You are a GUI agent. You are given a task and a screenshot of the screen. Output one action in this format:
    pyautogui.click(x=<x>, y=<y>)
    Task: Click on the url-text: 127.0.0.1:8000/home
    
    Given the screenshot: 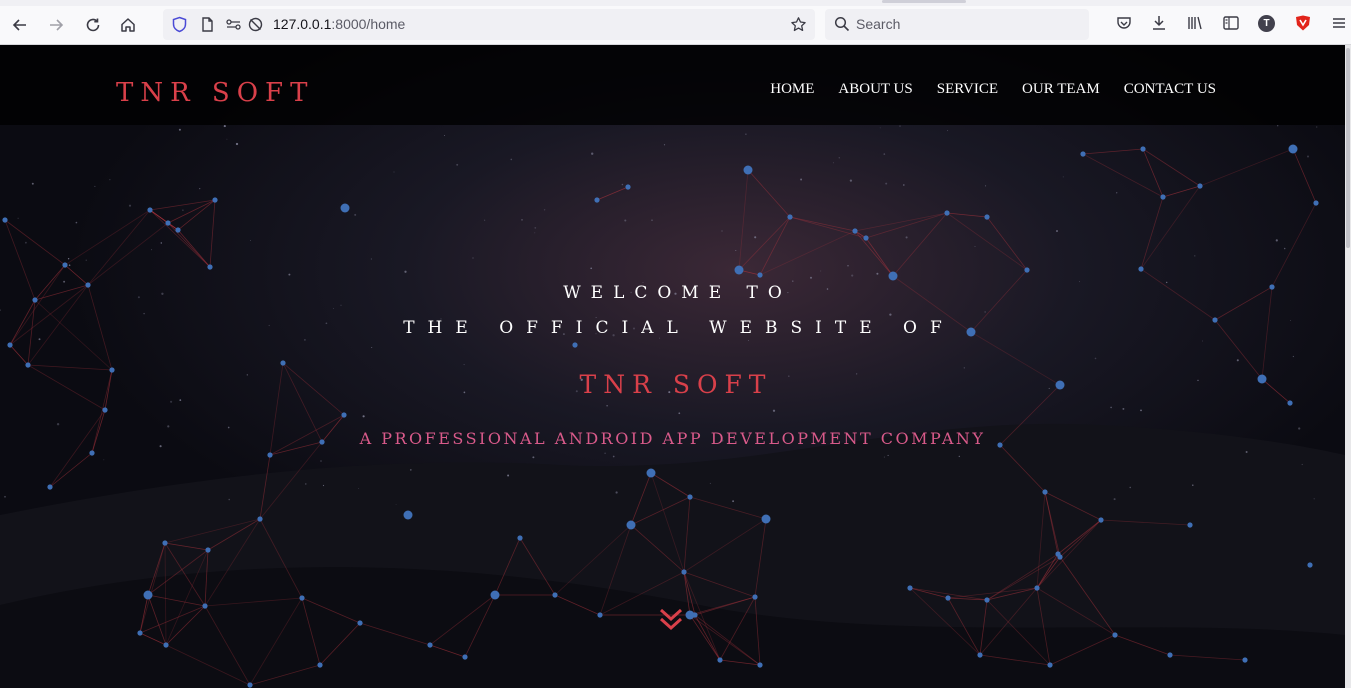 What is the action you would take?
    pyautogui.click(x=339, y=24)
    